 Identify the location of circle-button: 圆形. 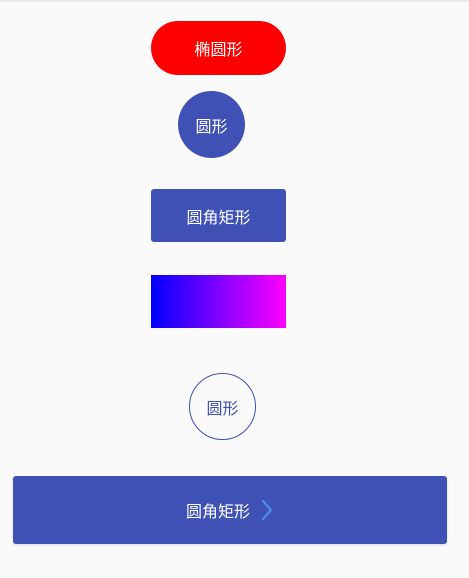
(211, 124).